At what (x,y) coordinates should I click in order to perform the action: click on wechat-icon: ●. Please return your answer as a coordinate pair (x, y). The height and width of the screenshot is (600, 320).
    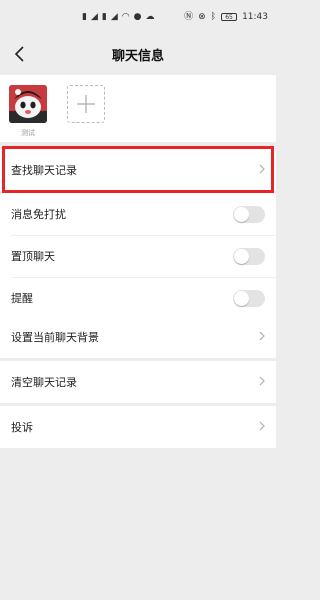
    Looking at the image, I should click on (137, 16).